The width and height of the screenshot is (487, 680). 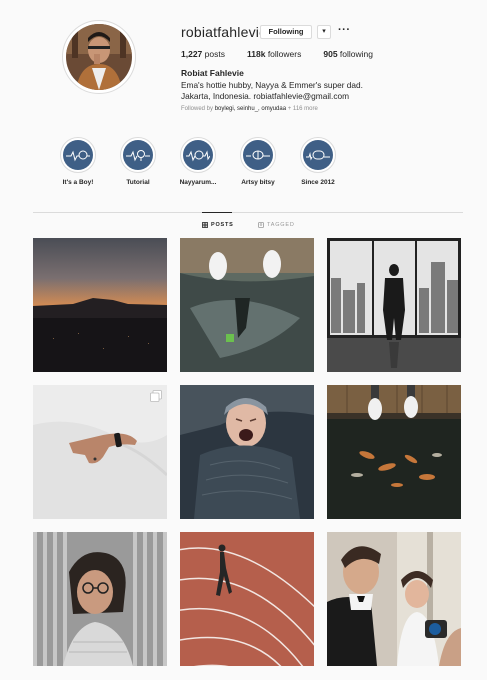 What do you see at coordinates (197, 109) in the screenshot?
I see `followed-by-prefix: Followed by` at bounding box center [197, 109].